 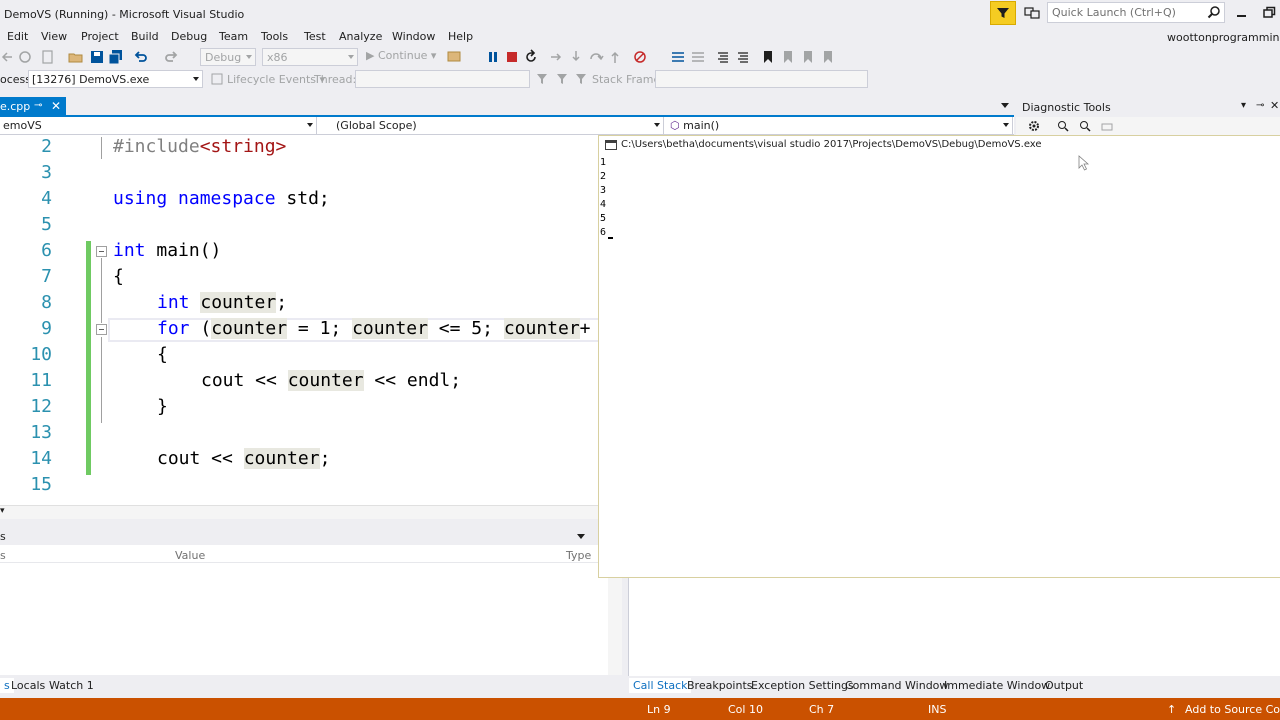 What do you see at coordinates (1063, 126) in the screenshot?
I see `zoom-in-icon` at bounding box center [1063, 126].